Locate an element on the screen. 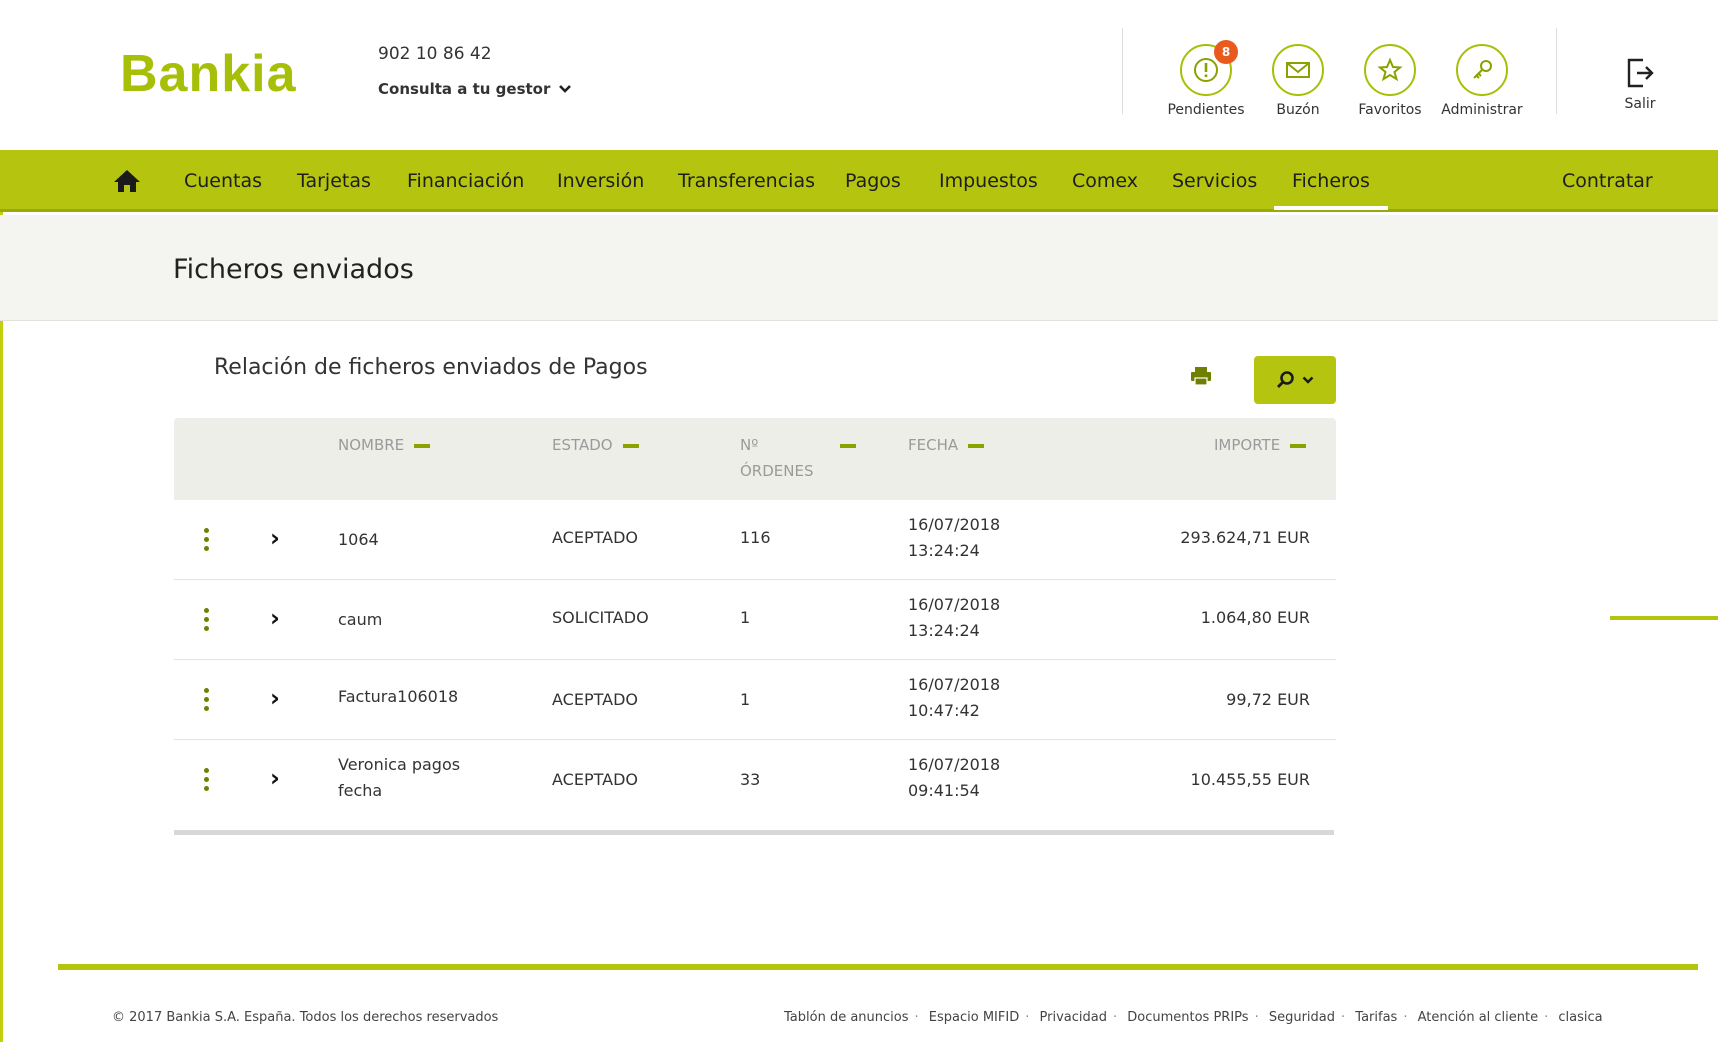 The height and width of the screenshot is (1042, 1718). phone-number: 902 10 86 42 is located at coordinates (435, 54).